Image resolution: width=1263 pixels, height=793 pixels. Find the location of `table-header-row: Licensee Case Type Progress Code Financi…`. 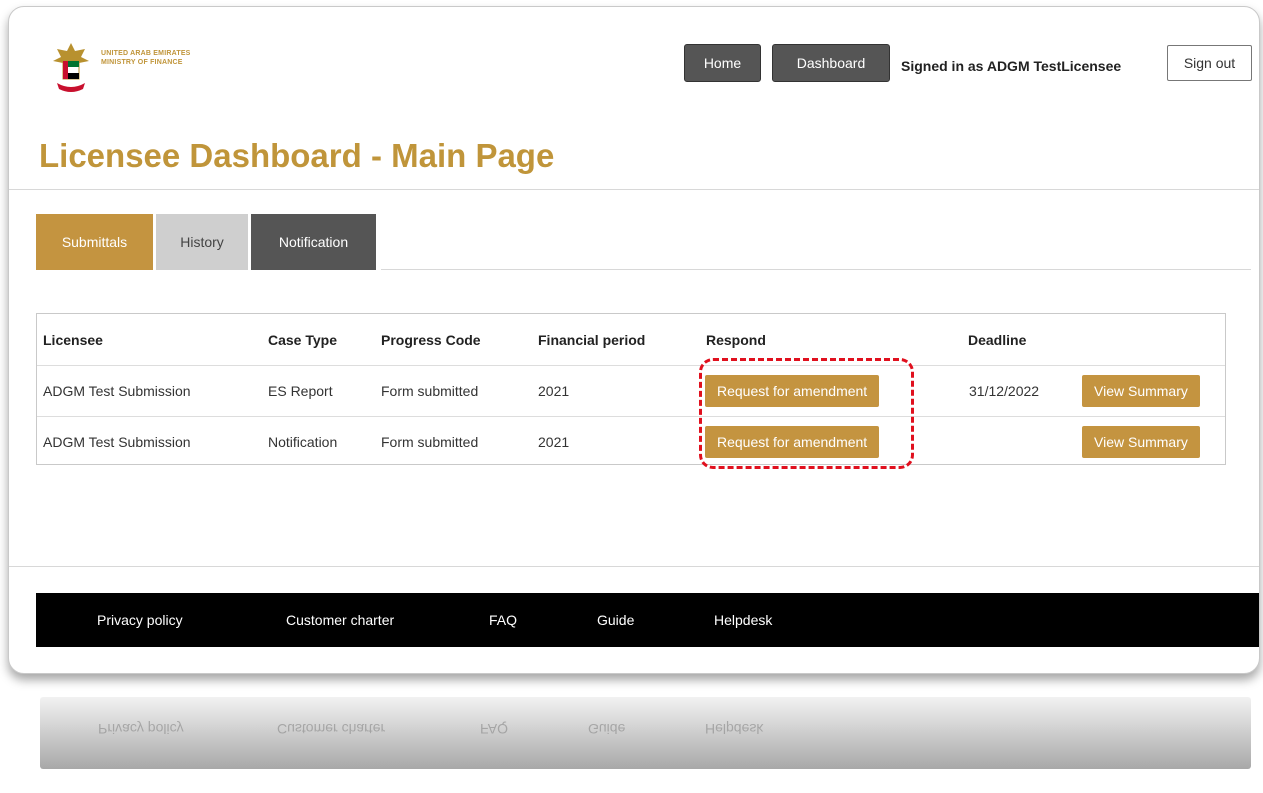

table-header-row: Licensee Case Type Progress Code Financi… is located at coordinates (631, 340).